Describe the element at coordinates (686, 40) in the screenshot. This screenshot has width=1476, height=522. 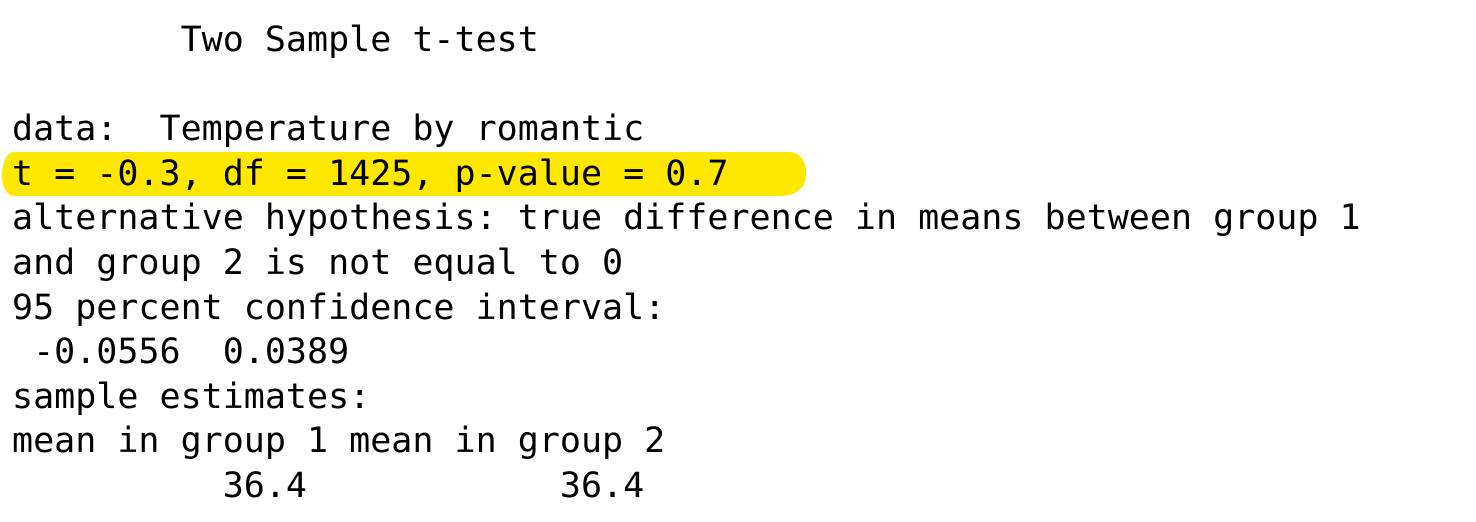
I see `test-title-line: Two Sample t-test` at that location.